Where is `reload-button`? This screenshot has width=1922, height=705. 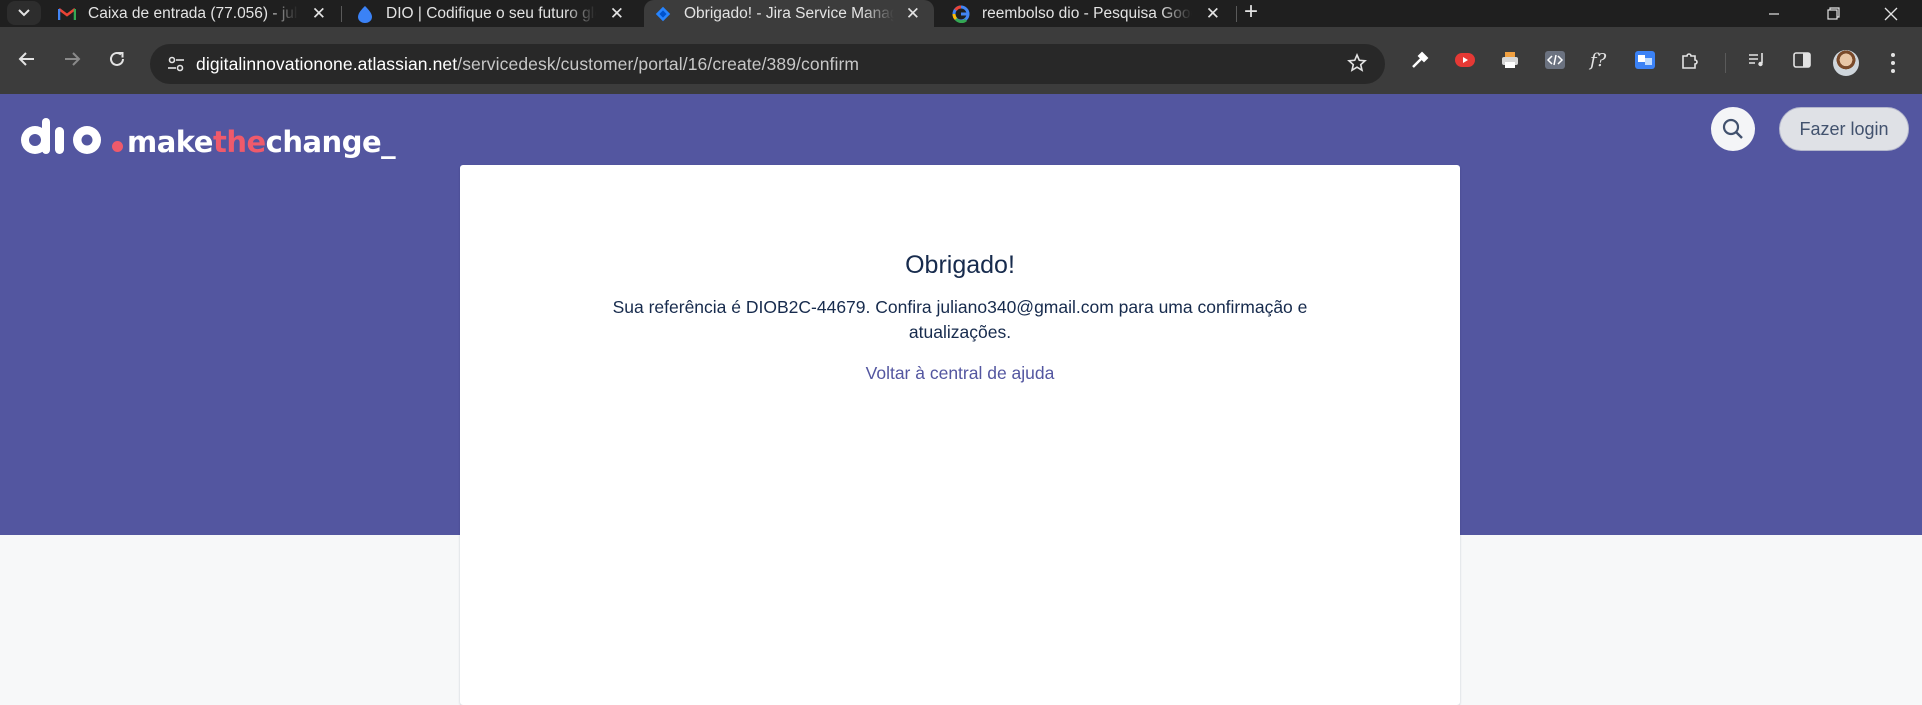 reload-button is located at coordinates (117, 59).